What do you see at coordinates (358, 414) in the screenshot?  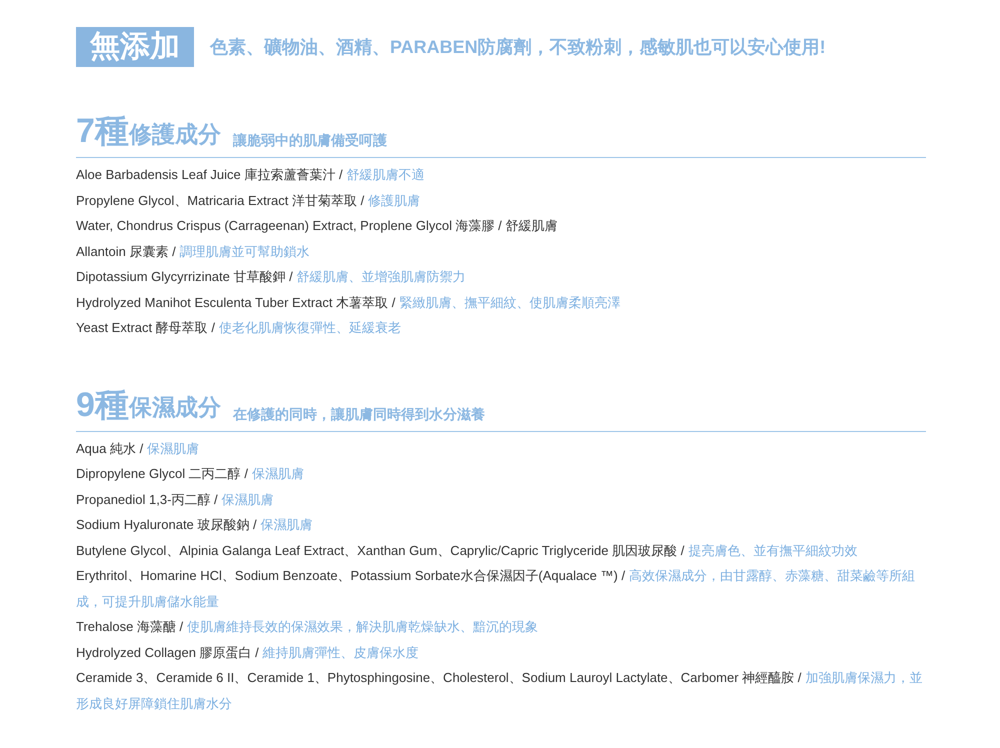 I see `section-subtitle: 在修護的同時，讓肌膚同時得到水分滋養` at bounding box center [358, 414].